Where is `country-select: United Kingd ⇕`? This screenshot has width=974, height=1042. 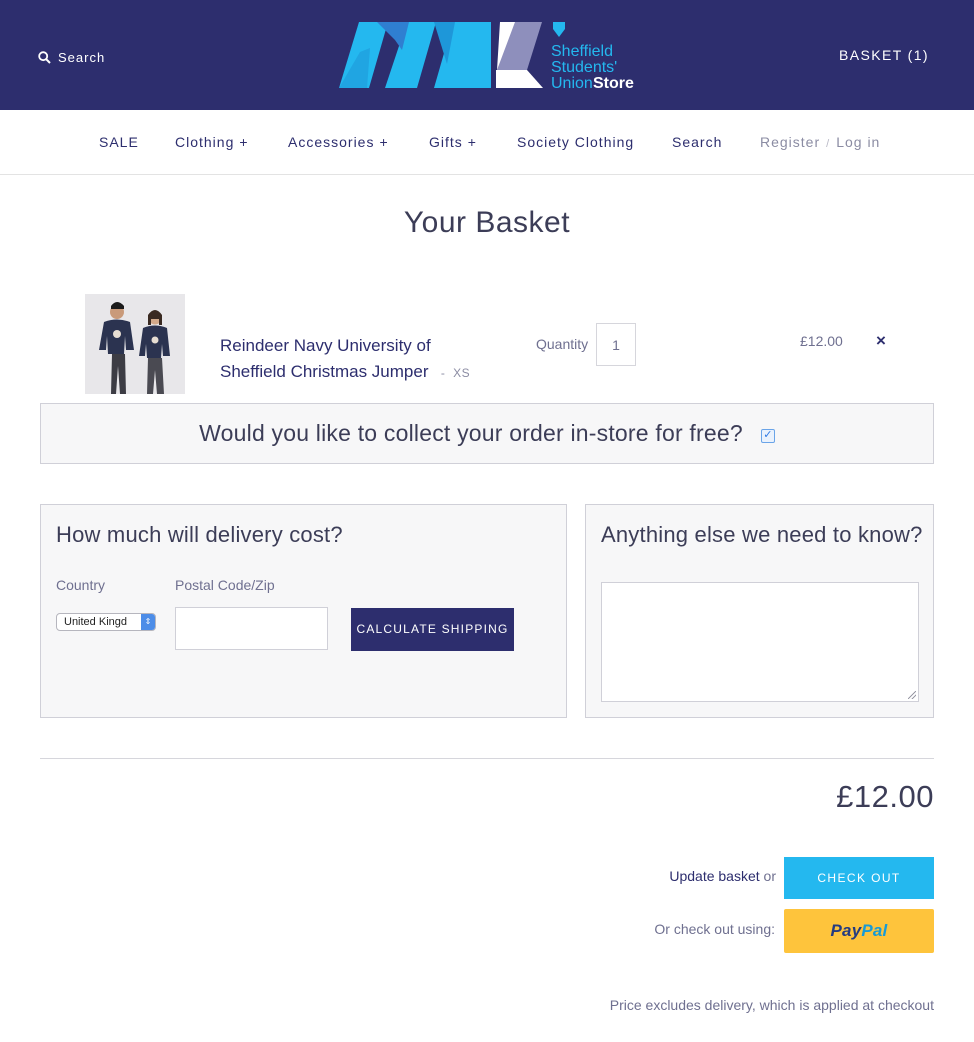
country-select: United Kingd ⇕ is located at coordinates (106, 622).